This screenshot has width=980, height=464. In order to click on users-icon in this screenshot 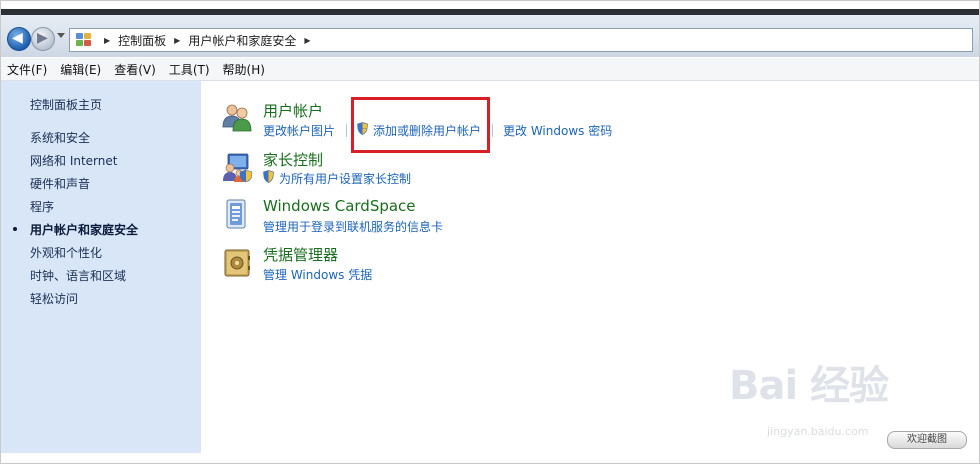, I will do `click(237, 117)`.